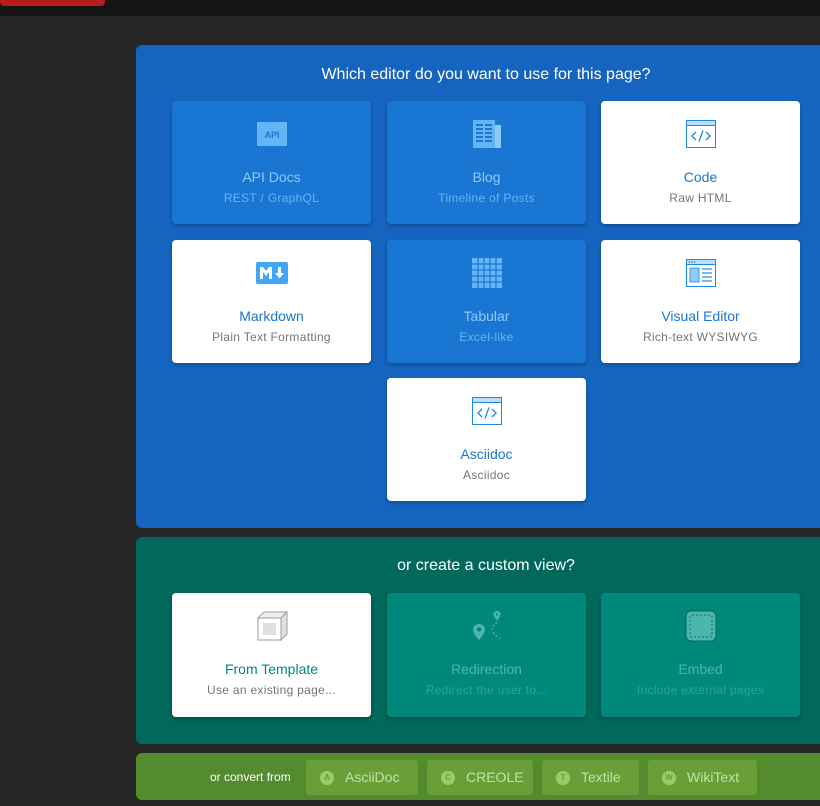  Describe the element at coordinates (486, 439) in the screenshot. I see `editor-card-asciidoc: Asciidoc Asciidoc` at that location.